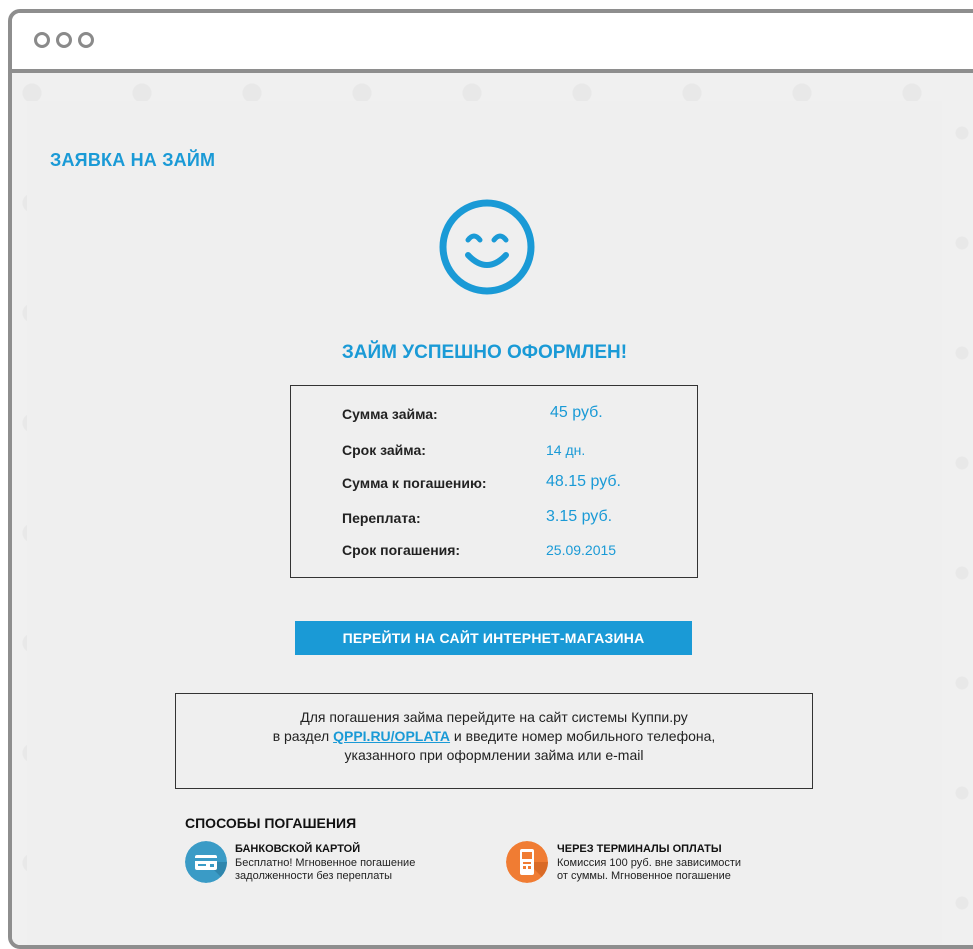 The height and width of the screenshot is (949, 973). What do you see at coordinates (133, 160) in the screenshot?
I see `page-title: ЗАЯВКА НА ЗАЙМ` at bounding box center [133, 160].